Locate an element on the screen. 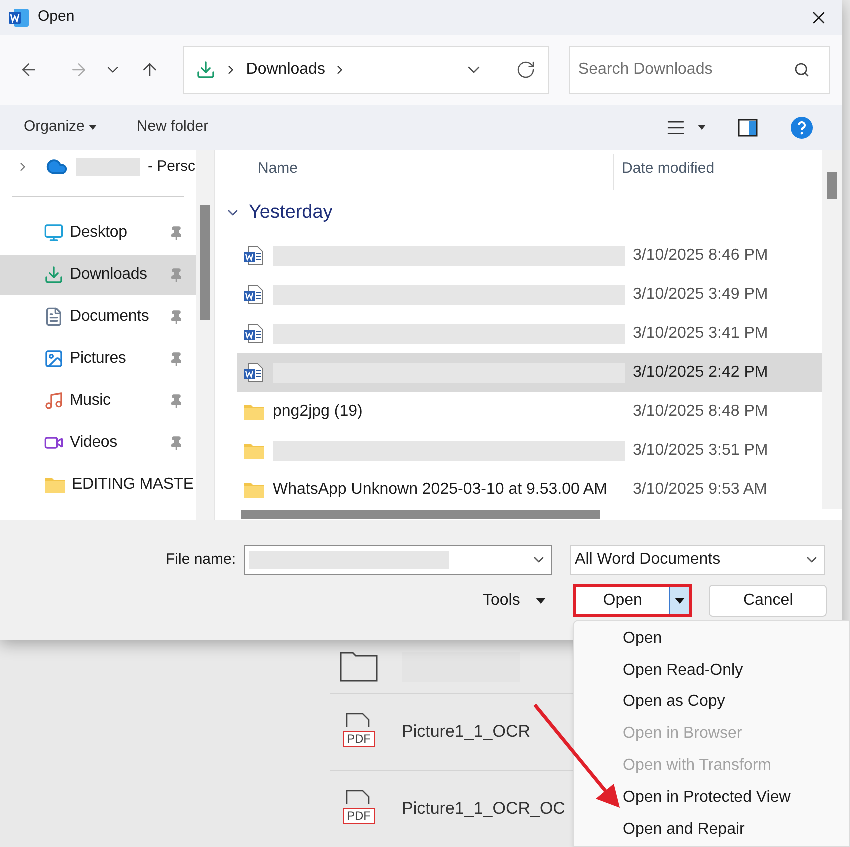 This screenshot has height=847, width=850. menu-item: Open in Protected View is located at coordinates (711, 798).